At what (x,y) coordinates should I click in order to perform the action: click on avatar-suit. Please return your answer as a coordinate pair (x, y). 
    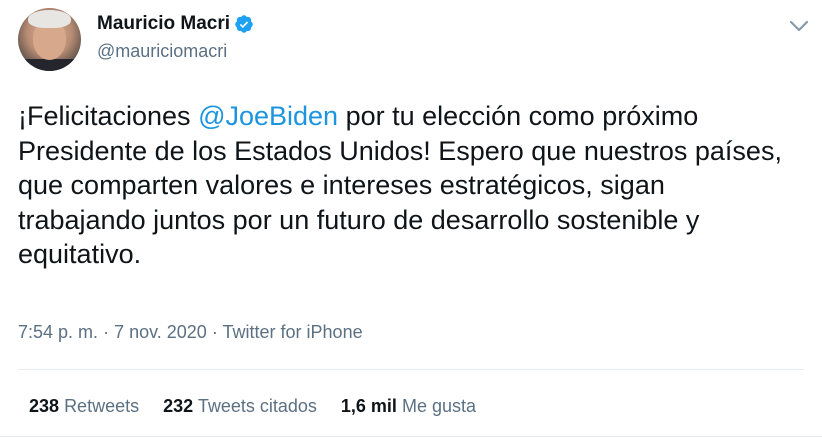
    Looking at the image, I should click on (49, 65).